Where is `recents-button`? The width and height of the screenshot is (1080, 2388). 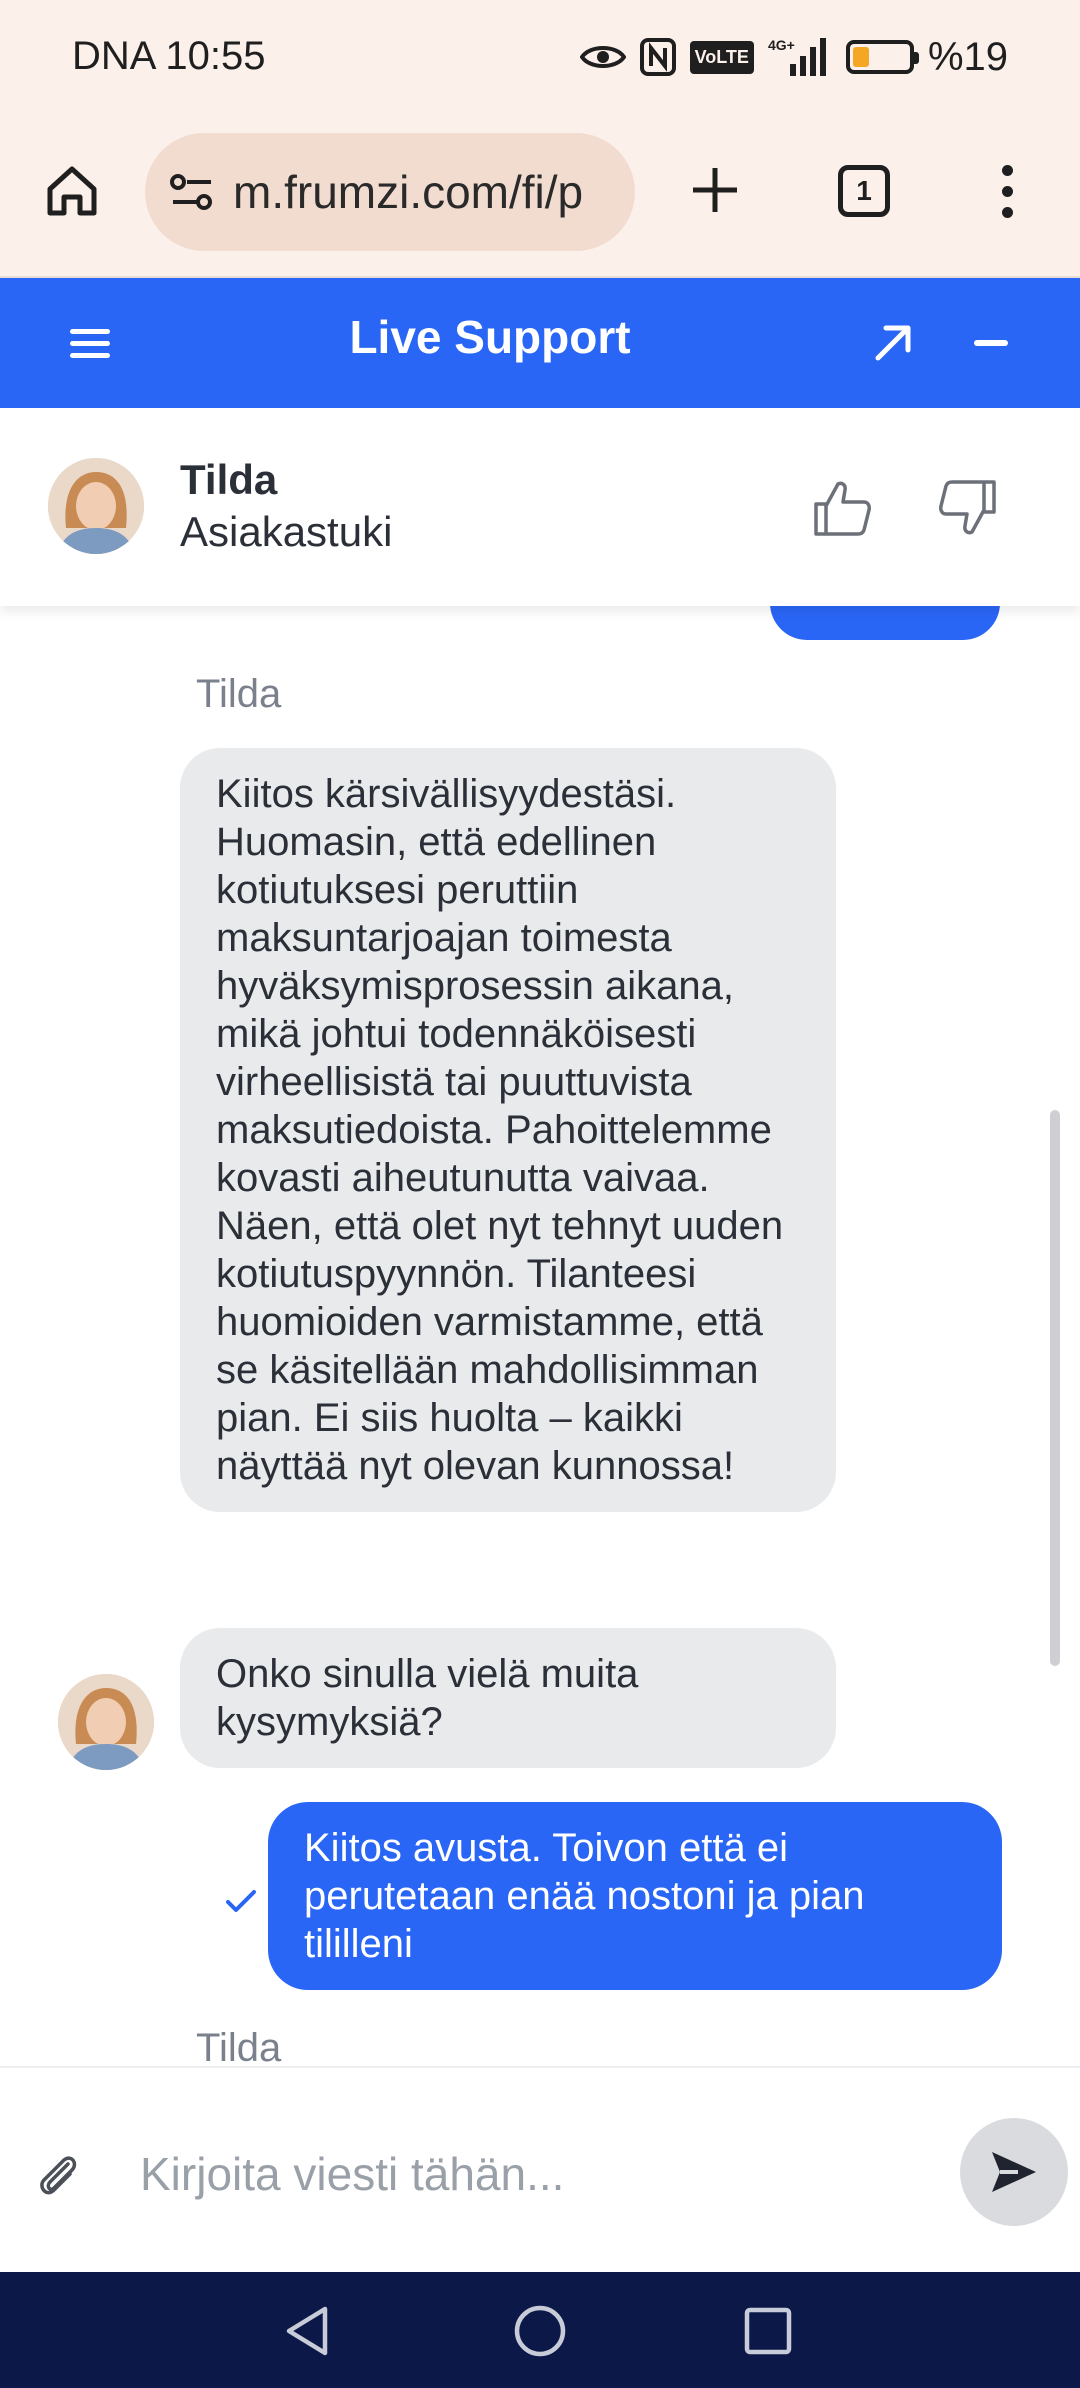 recents-button is located at coordinates (768, 2331).